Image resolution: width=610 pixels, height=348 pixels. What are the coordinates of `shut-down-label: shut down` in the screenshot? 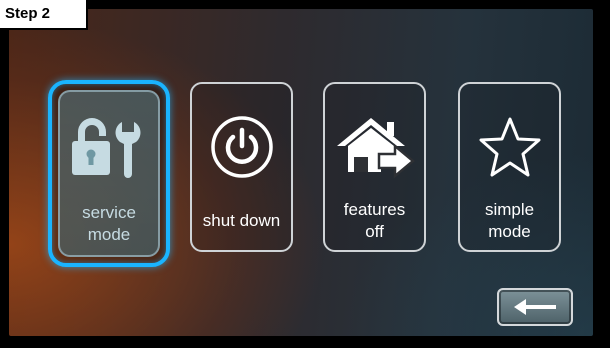 It's located at (241, 221).